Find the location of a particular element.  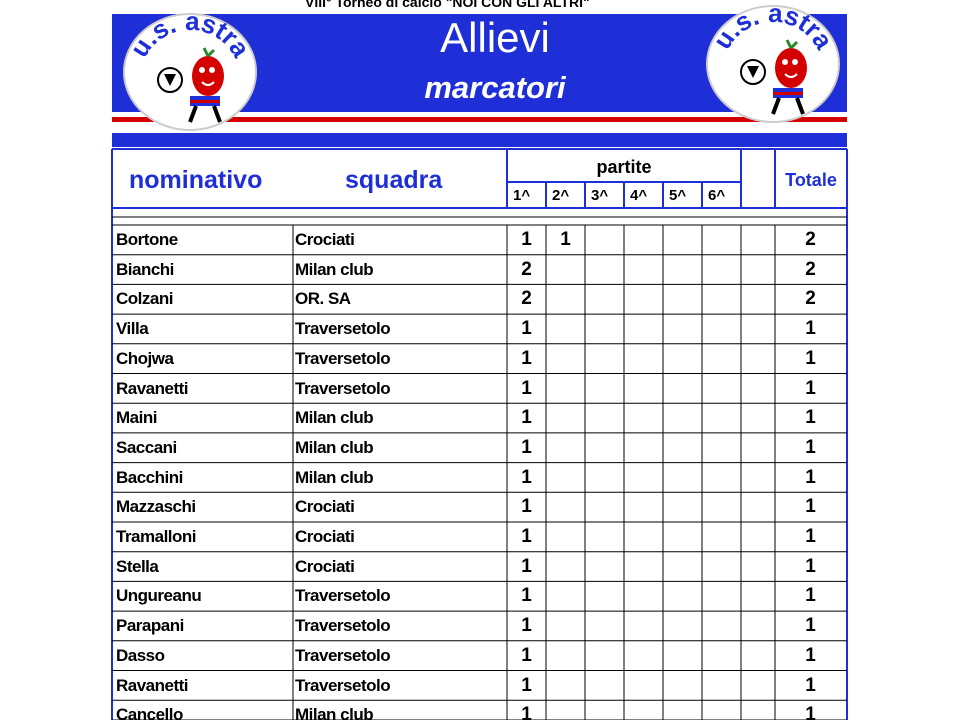

scorer-team: OR. SA is located at coordinates (323, 299).